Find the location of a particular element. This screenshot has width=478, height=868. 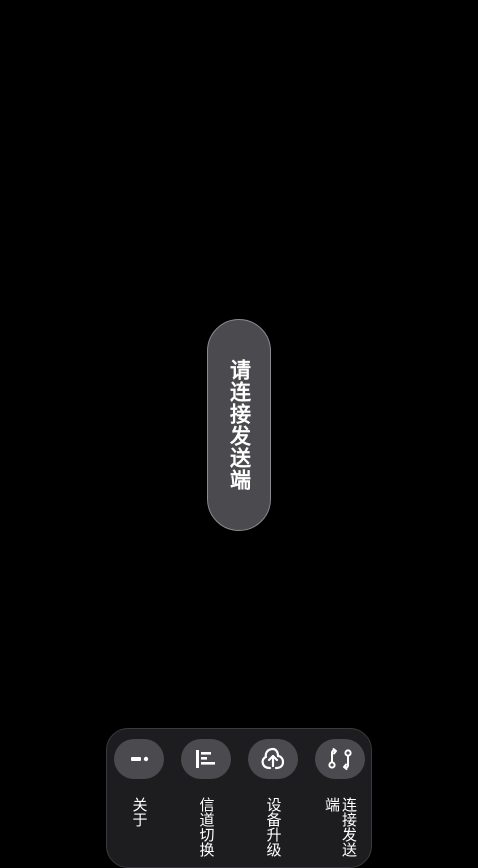

device-upgrade-control: 设备升级 is located at coordinates (274, 798).